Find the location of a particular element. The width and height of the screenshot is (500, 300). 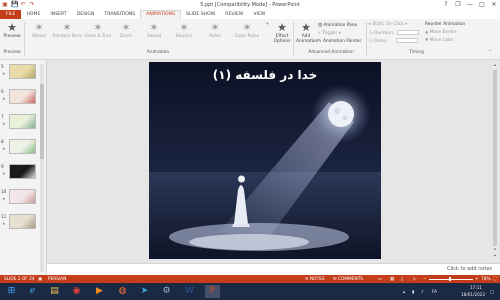

tab-review: REVIEW is located at coordinates (234, 14).